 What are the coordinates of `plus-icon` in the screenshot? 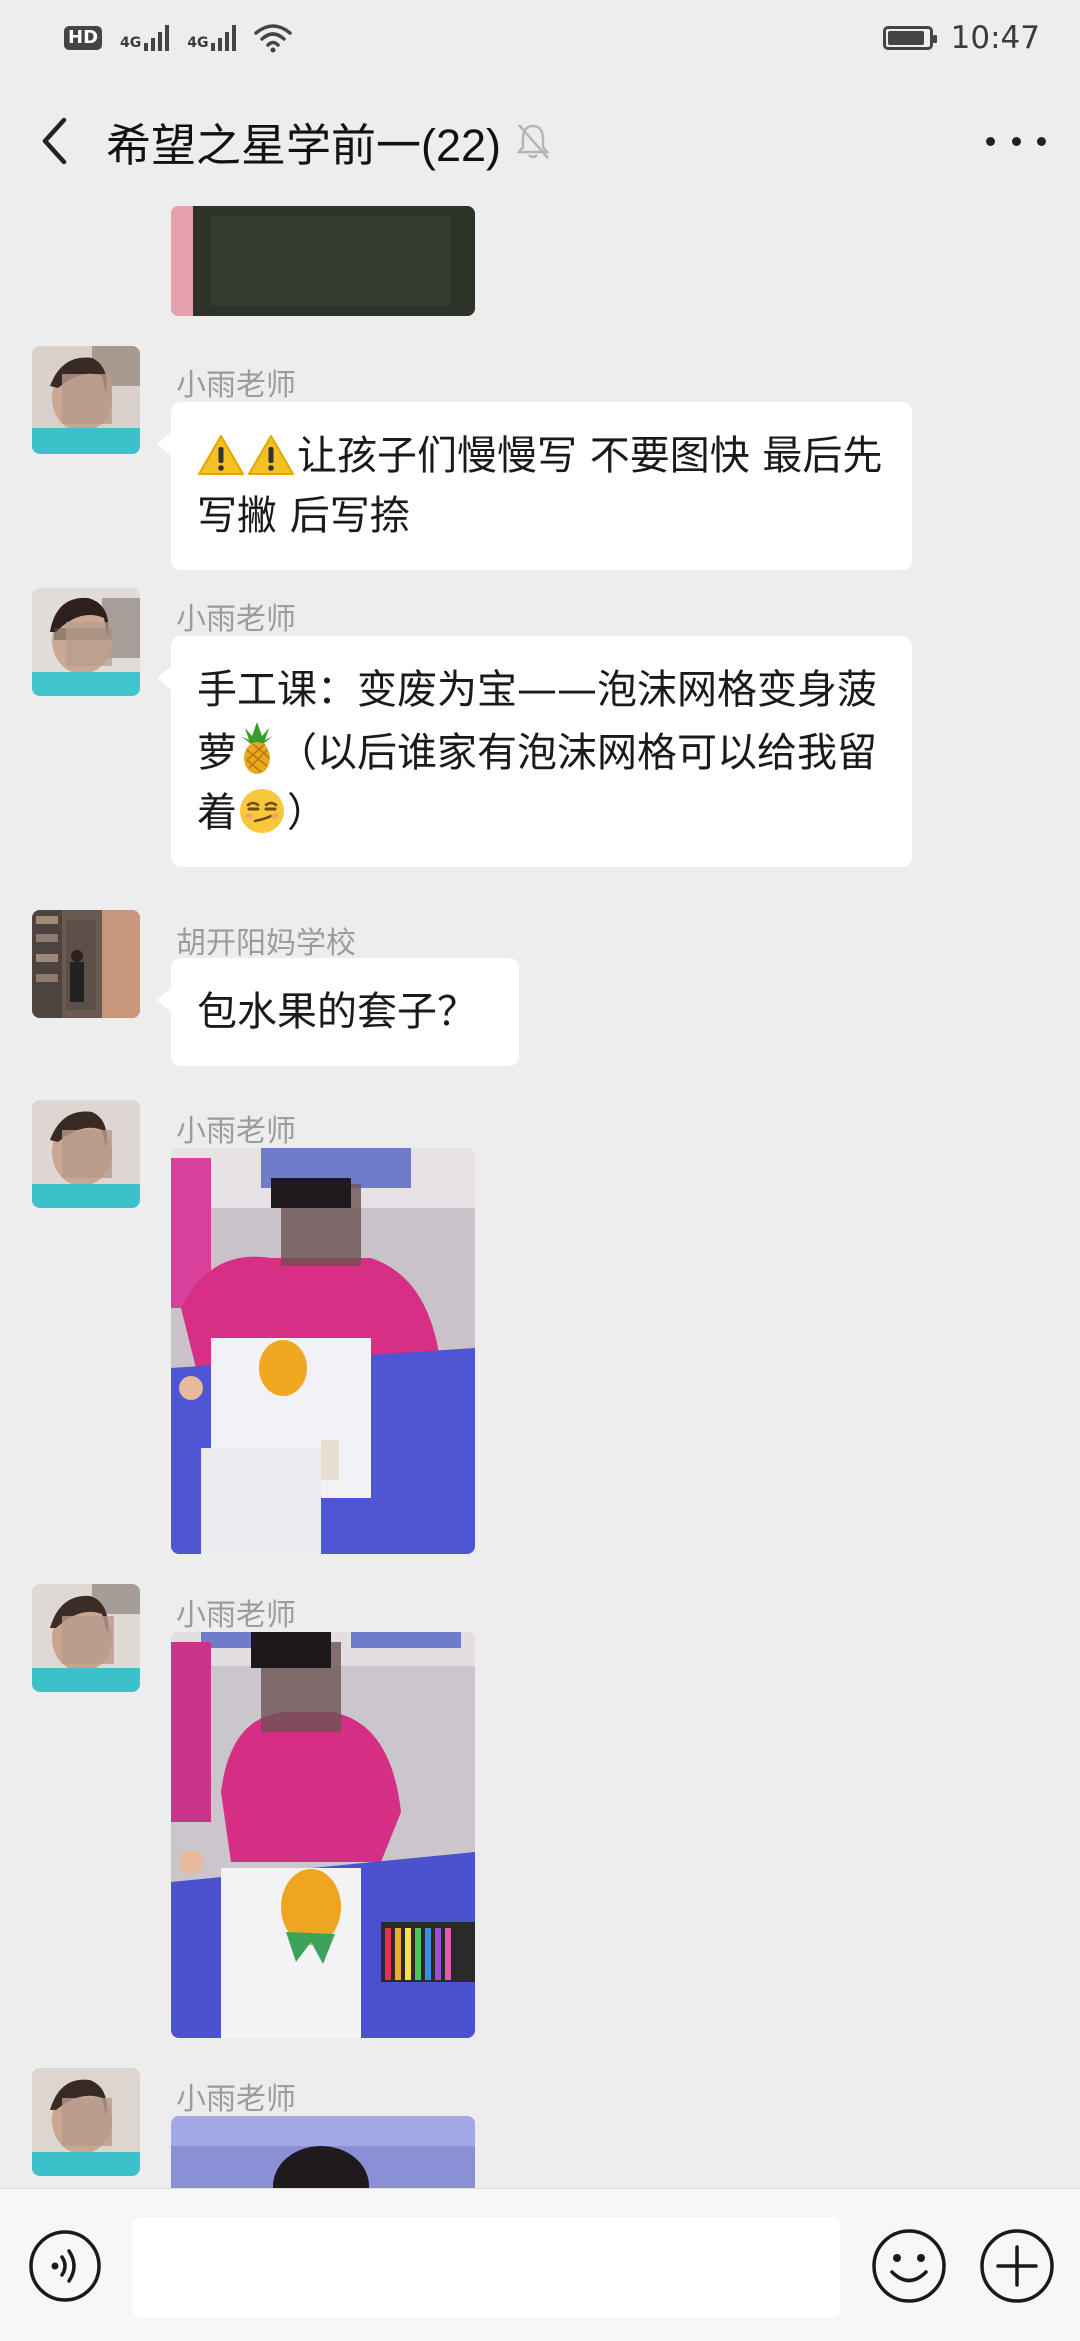 It's located at (1017, 2266).